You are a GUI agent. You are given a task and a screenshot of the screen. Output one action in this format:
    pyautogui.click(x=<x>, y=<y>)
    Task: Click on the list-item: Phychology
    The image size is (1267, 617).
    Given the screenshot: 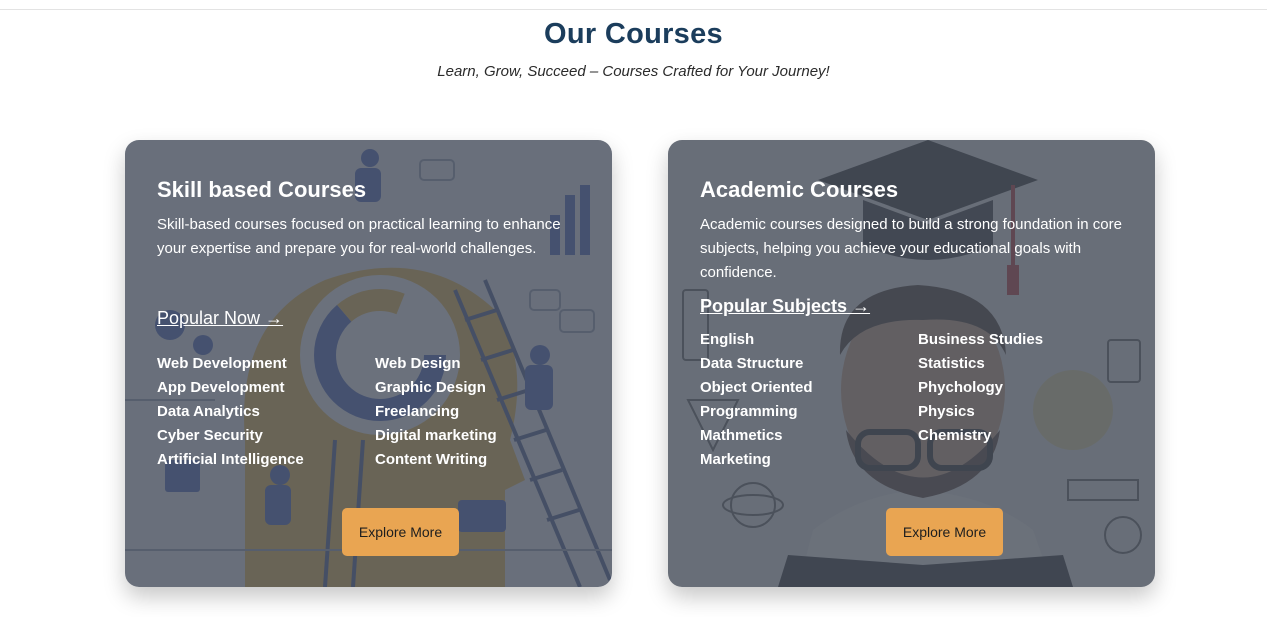 What is the action you would take?
    pyautogui.click(x=961, y=387)
    